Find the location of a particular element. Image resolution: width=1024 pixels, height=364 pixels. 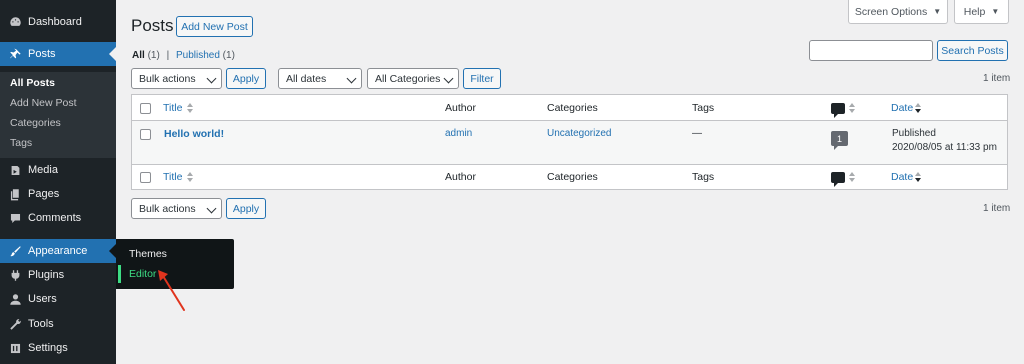

column-title-footer: Title is located at coordinates (172, 177).